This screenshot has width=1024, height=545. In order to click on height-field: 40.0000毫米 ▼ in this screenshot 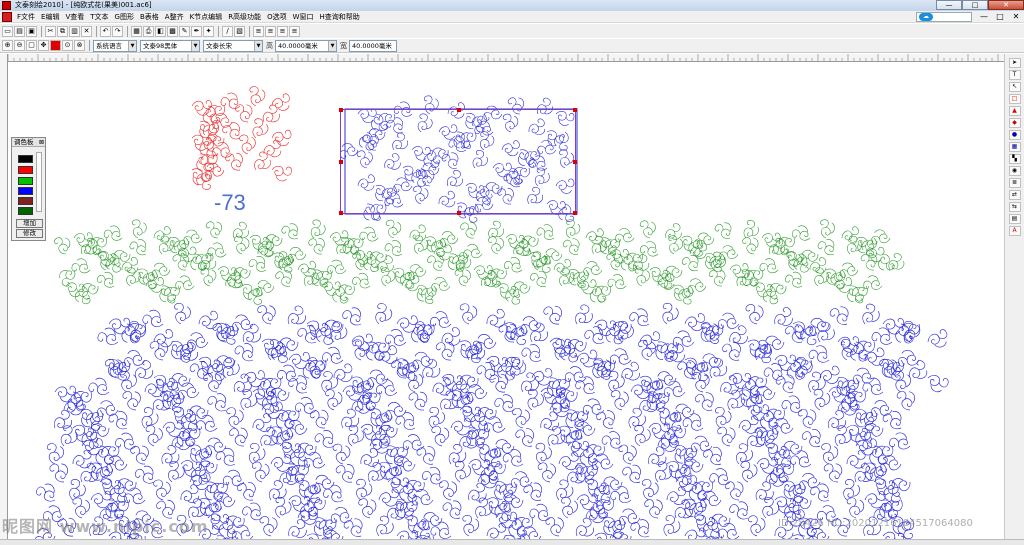, I will do `click(306, 45)`.